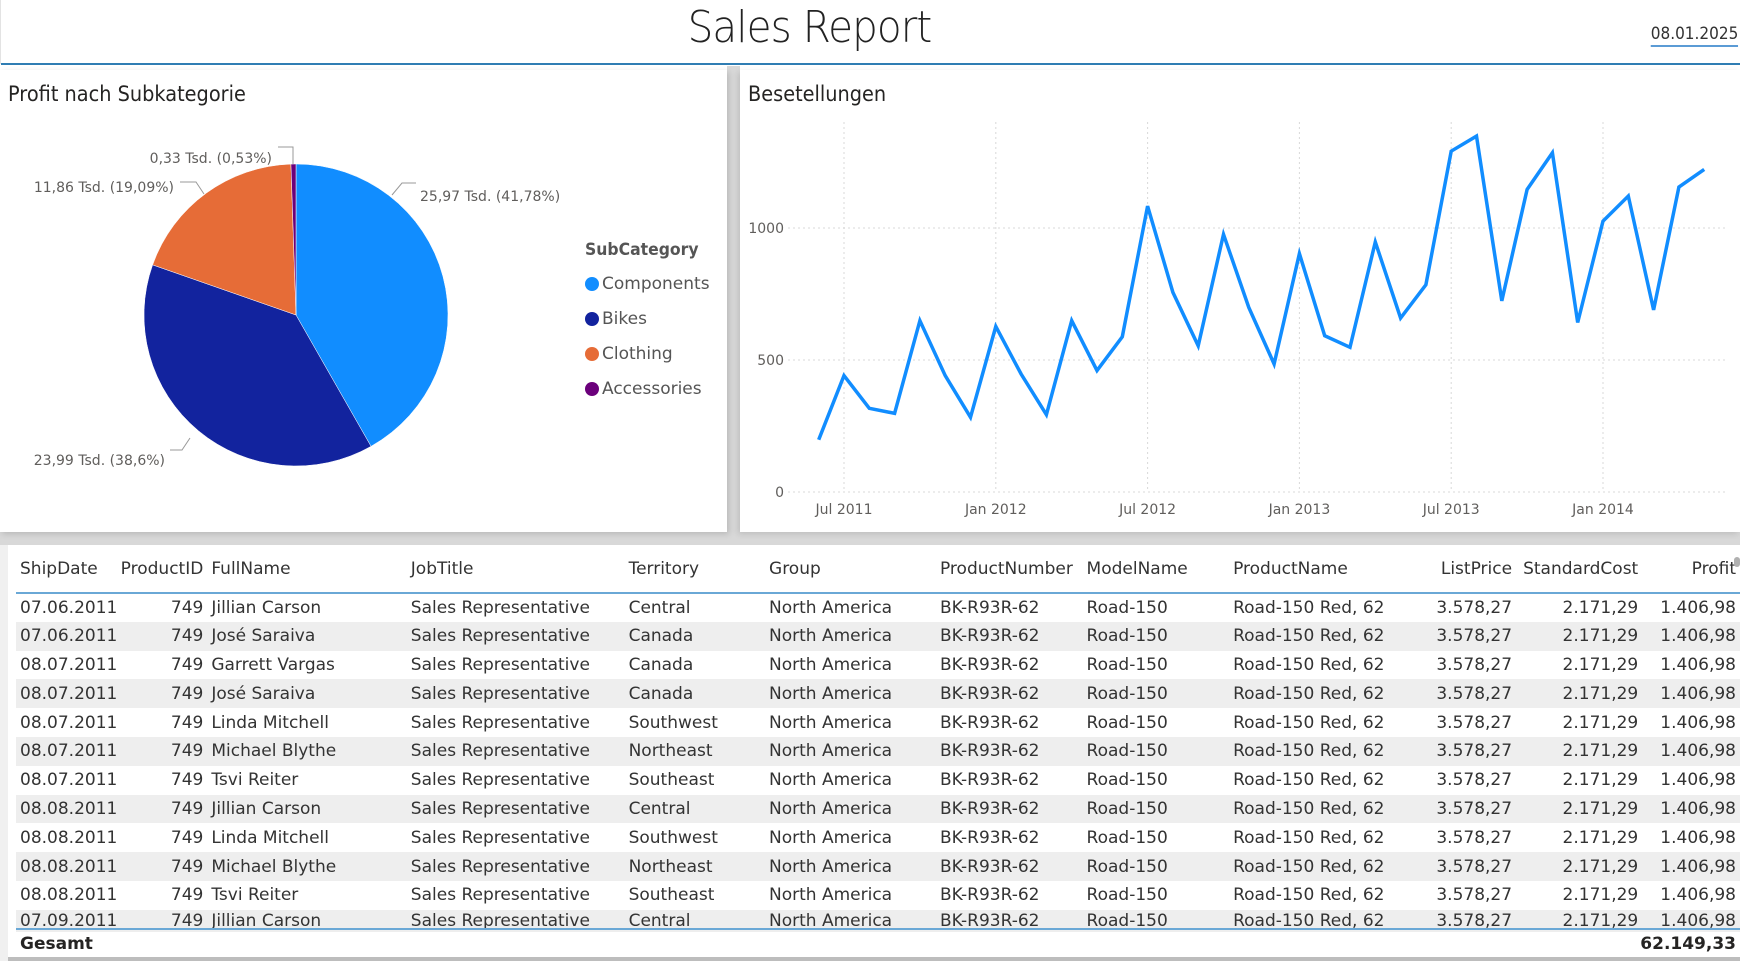  I want to click on cell-territory: Central, so click(659, 607).